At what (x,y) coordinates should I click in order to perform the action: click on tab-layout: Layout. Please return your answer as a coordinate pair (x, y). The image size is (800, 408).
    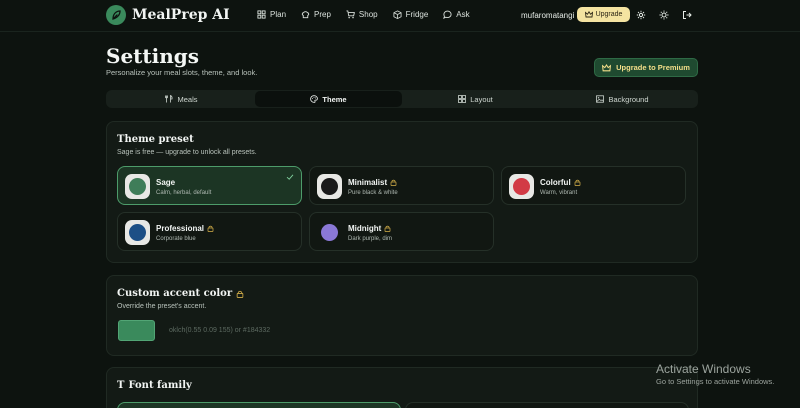
    Looking at the image, I should click on (475, 99).